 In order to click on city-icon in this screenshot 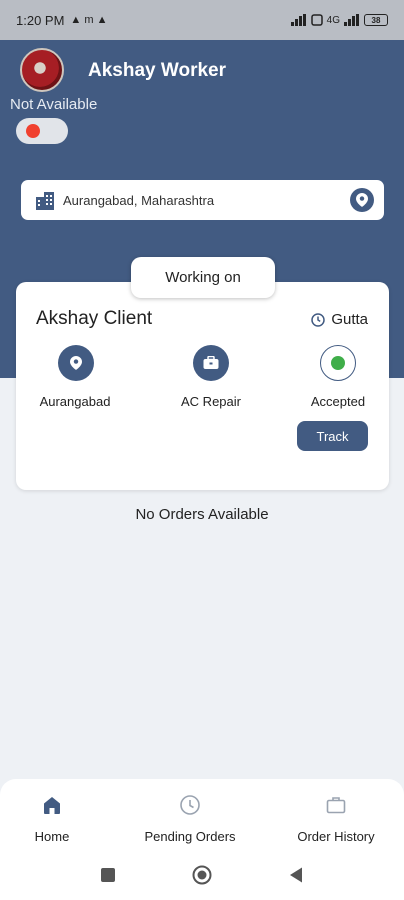, I will do `click(45, 201)`.